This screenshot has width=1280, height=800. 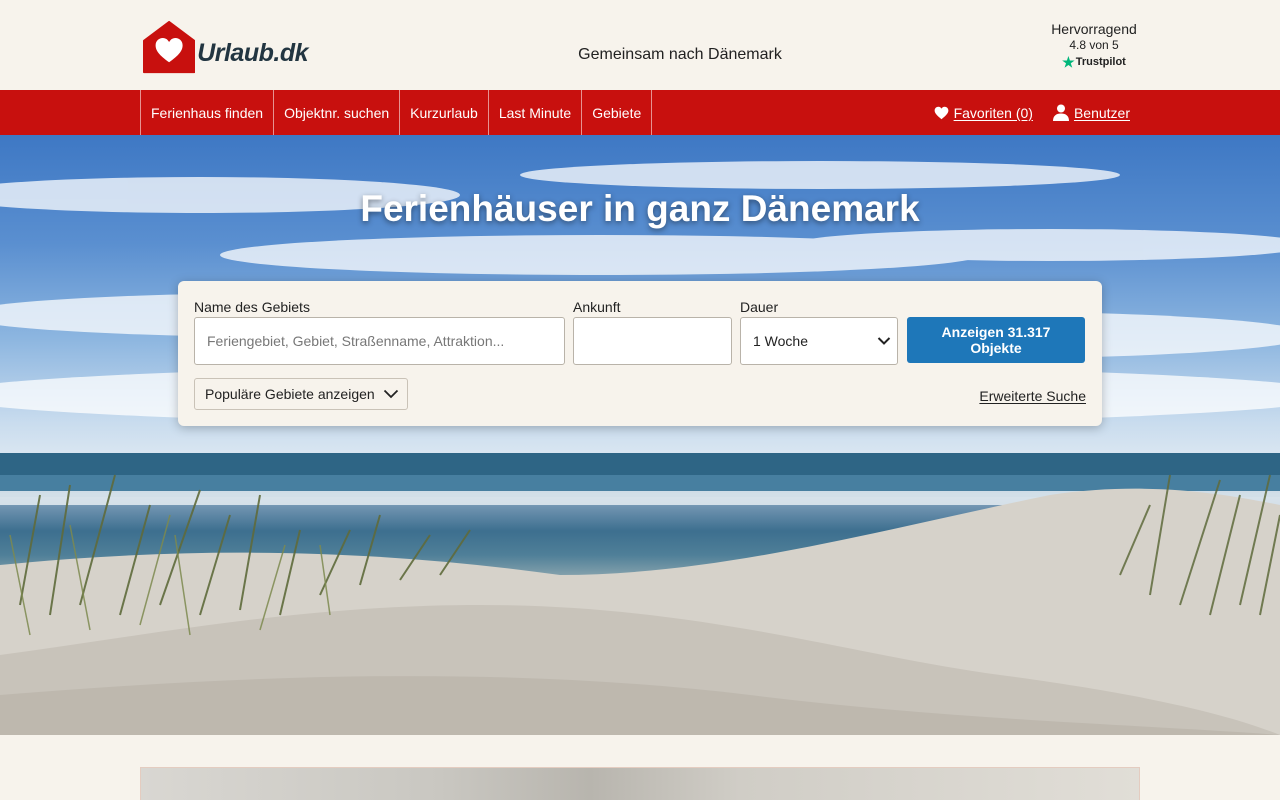 I want to click on heart-icon, so click(x=941, y=112).